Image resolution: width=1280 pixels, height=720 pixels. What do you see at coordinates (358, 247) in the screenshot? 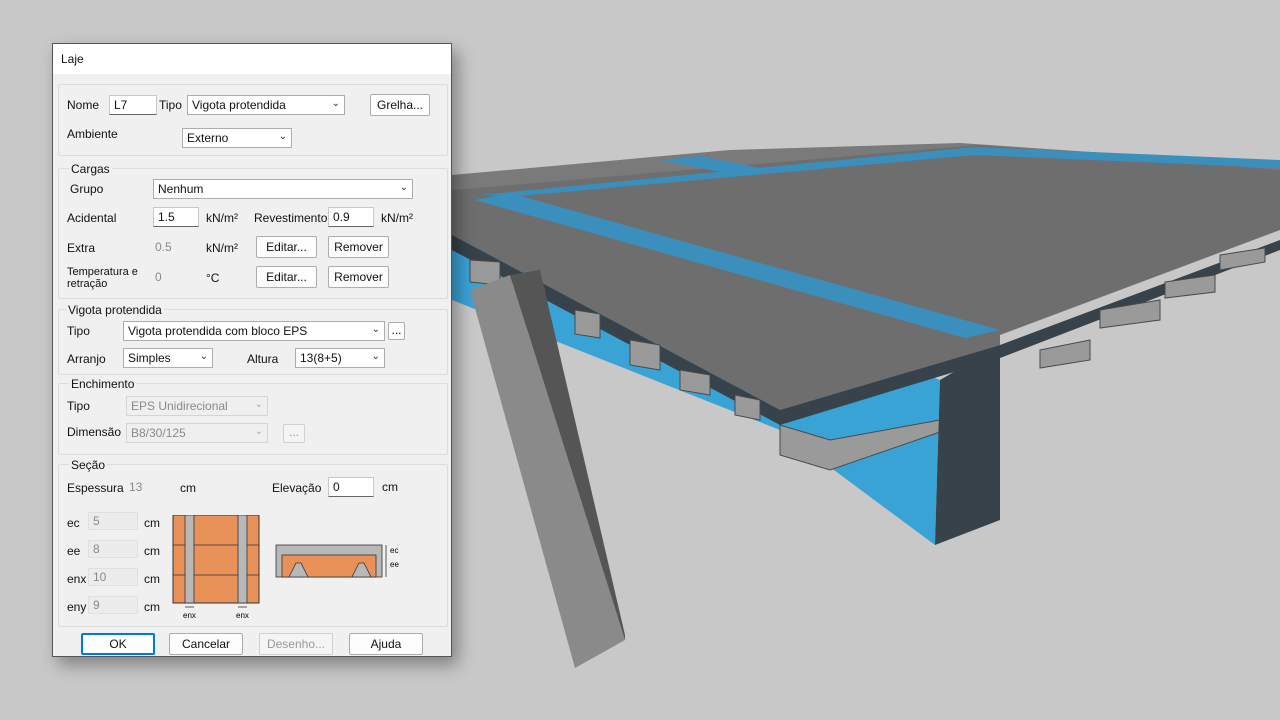
I see `extra-remover-button: Remover` at bounding box center [358, 247].